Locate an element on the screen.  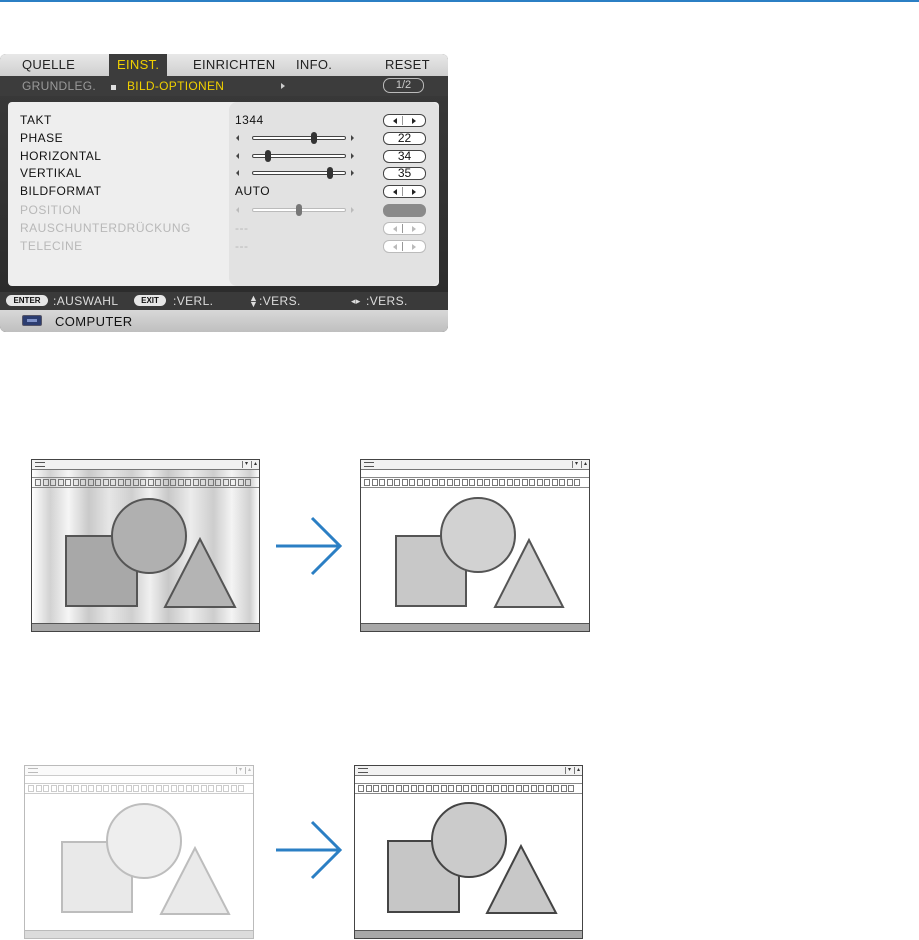
rauschunterdrueckung-adjust-buttons is located at coordinates (404, 228).